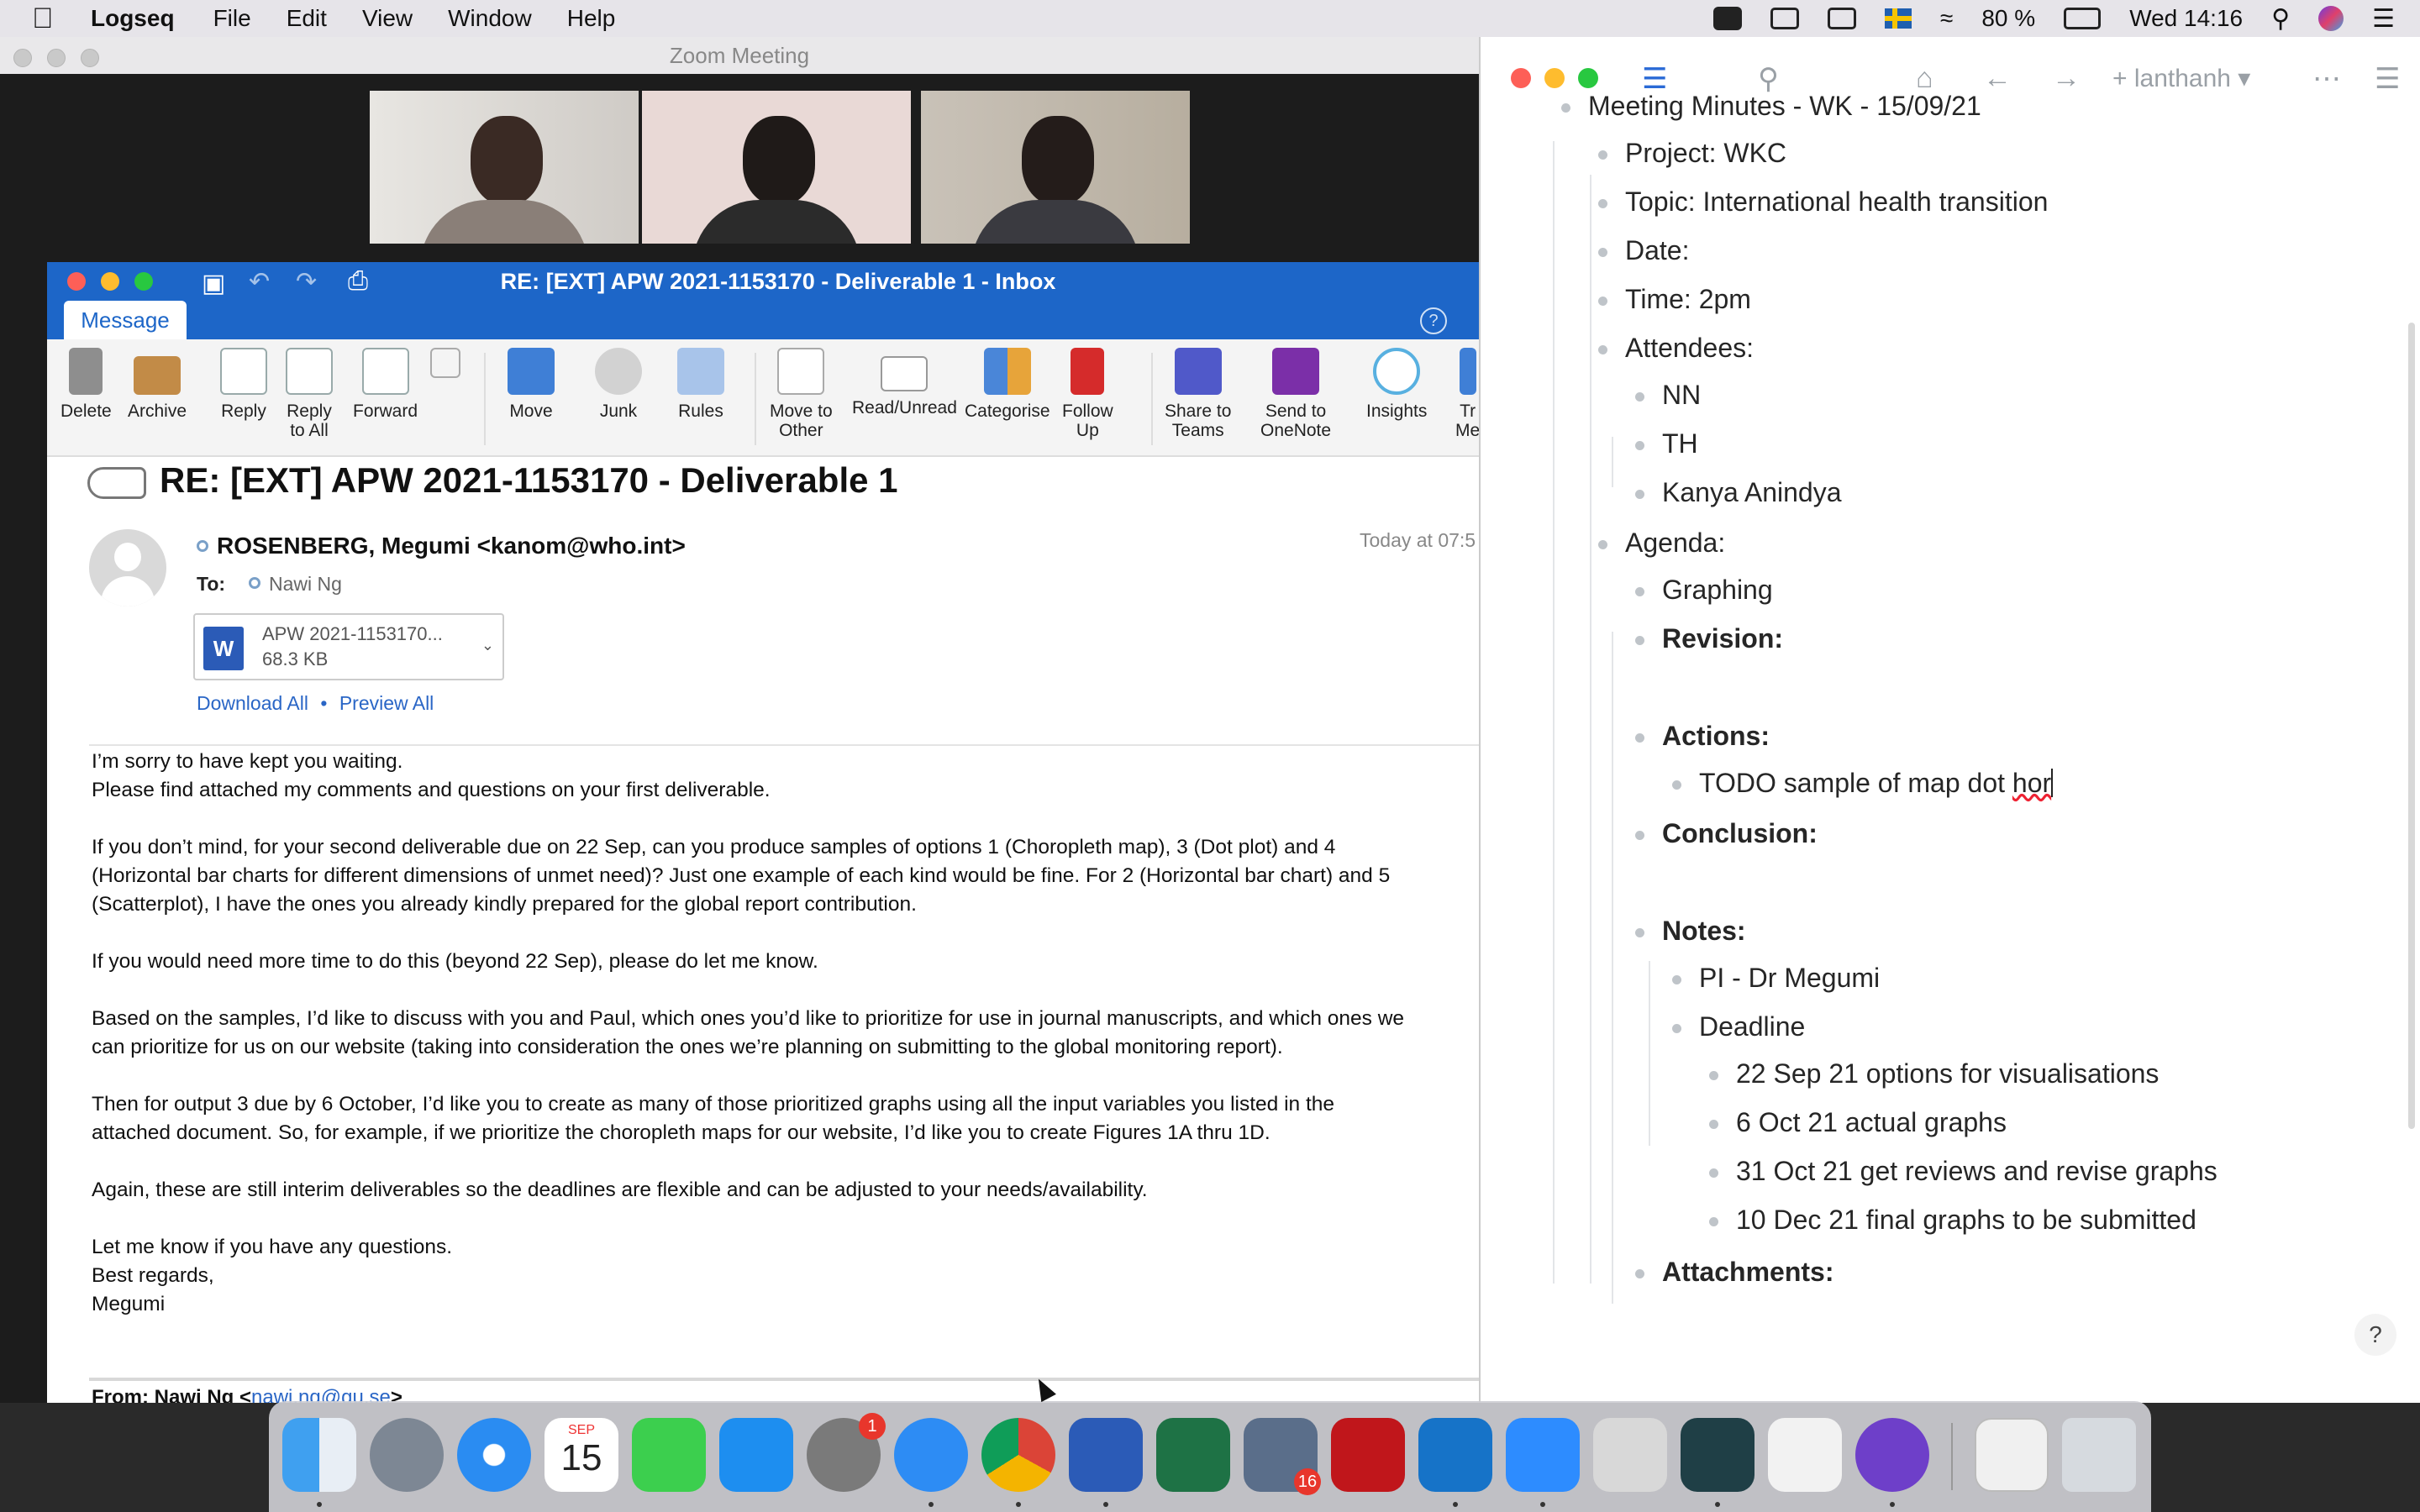  I want to click on block-todo-editing: TODO sample of map dot hor, so click(1863, 783).